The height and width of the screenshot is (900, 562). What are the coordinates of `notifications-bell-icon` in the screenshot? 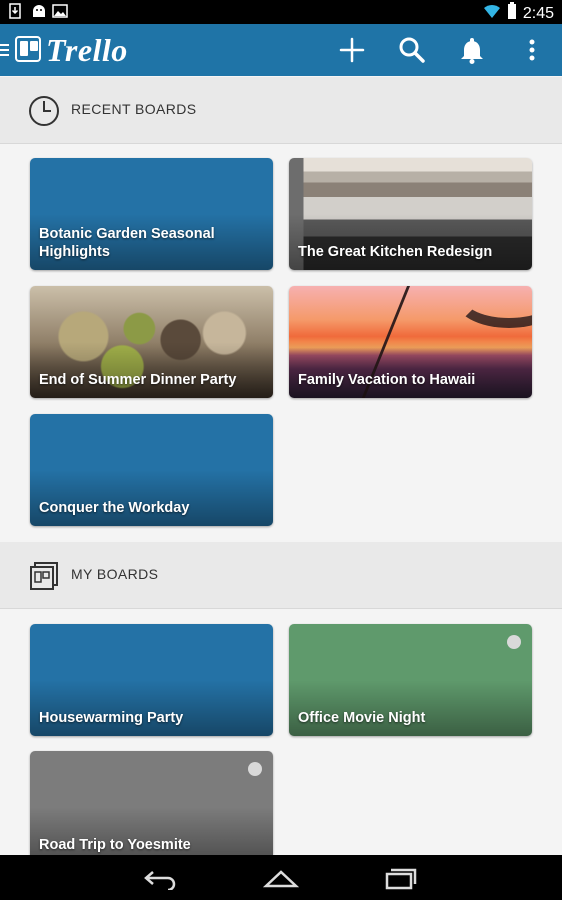 It's located at (472, 51).